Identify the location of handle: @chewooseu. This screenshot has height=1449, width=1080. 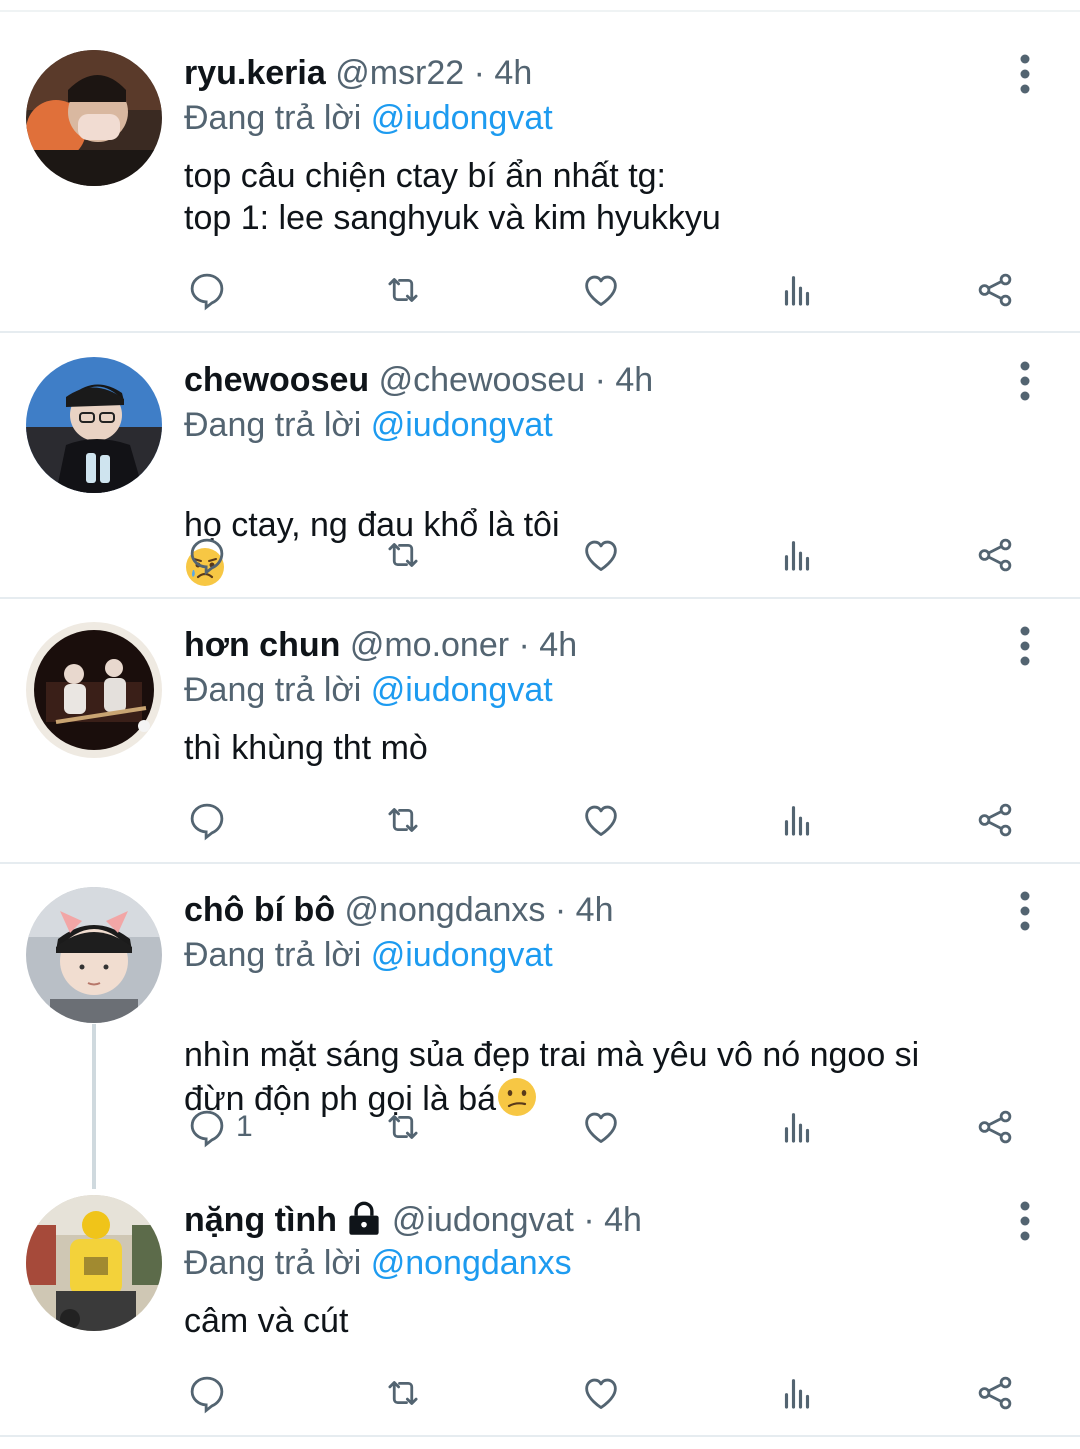
(482, 380).